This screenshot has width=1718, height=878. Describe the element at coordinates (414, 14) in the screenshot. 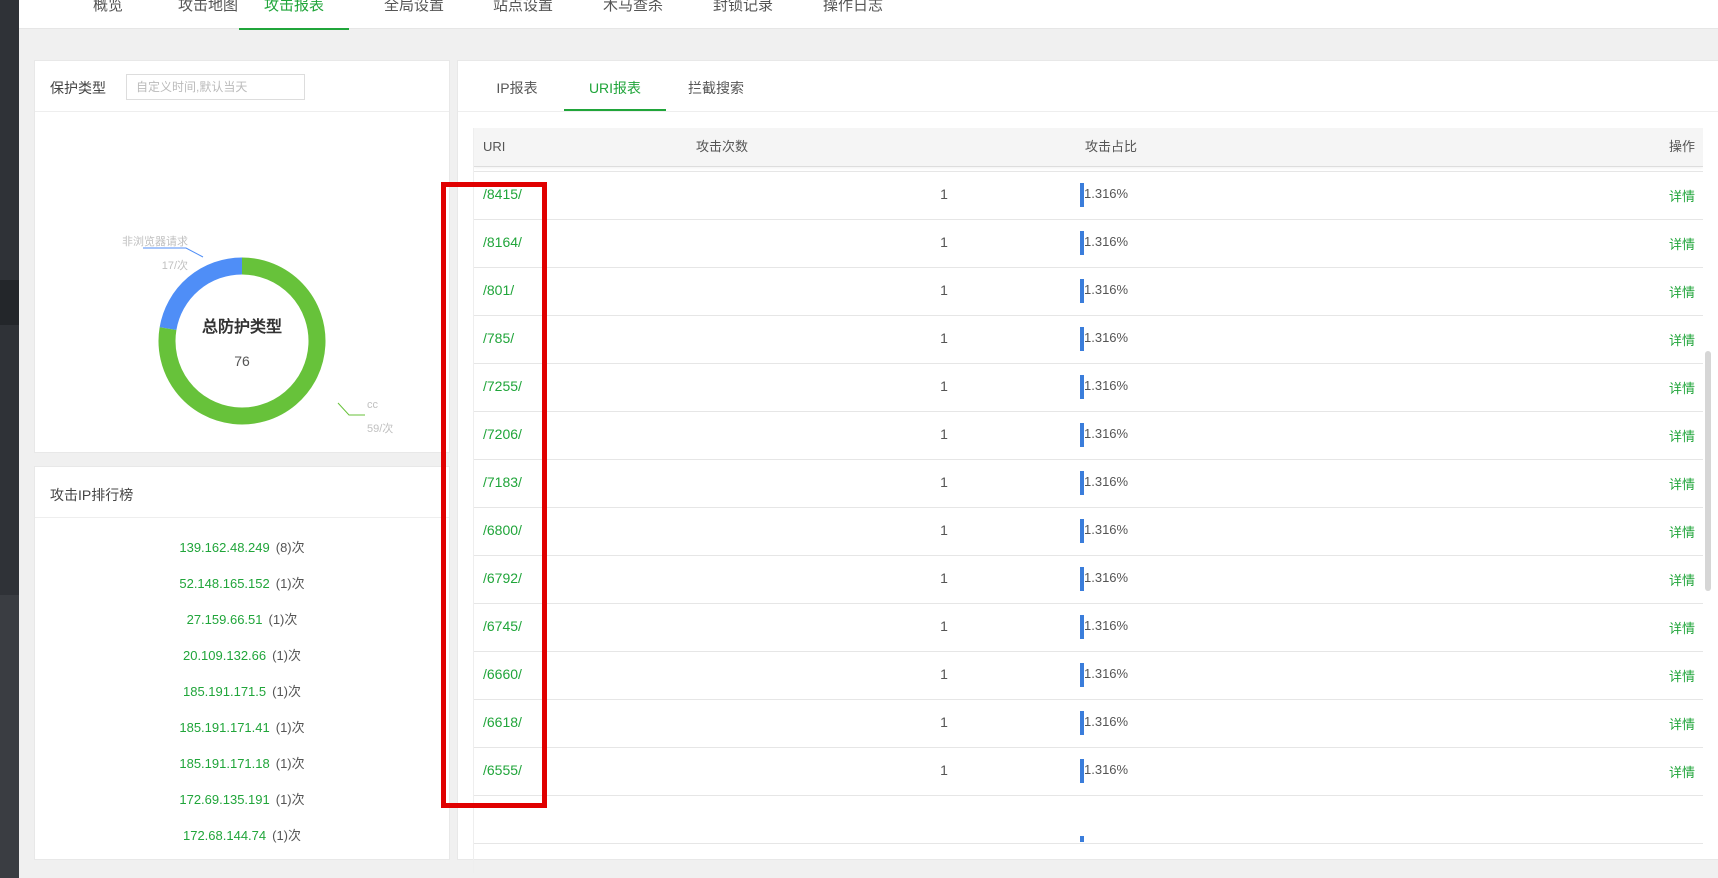

I see `nav-tab-global-settings: 全局设置` at that location.